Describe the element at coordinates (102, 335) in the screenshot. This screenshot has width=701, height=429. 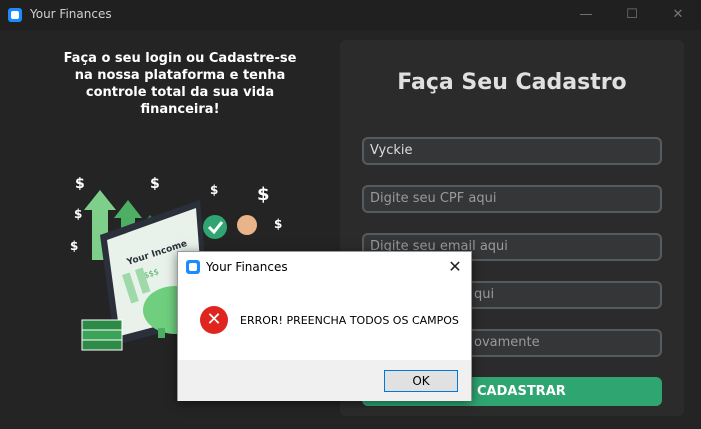
I see `cash-stack-icon` at that location.